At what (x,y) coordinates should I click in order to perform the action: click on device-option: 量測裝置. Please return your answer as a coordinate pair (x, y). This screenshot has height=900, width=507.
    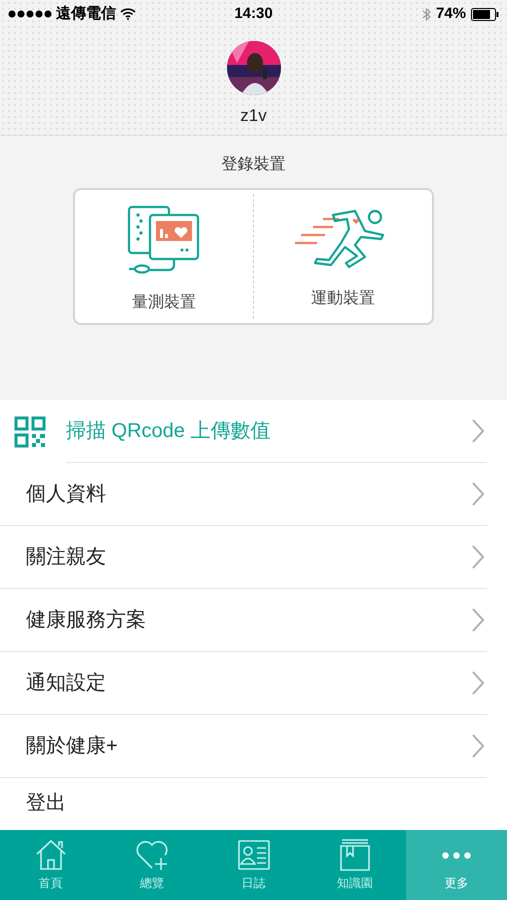
    Looking at the image, I should click on (164, 256).